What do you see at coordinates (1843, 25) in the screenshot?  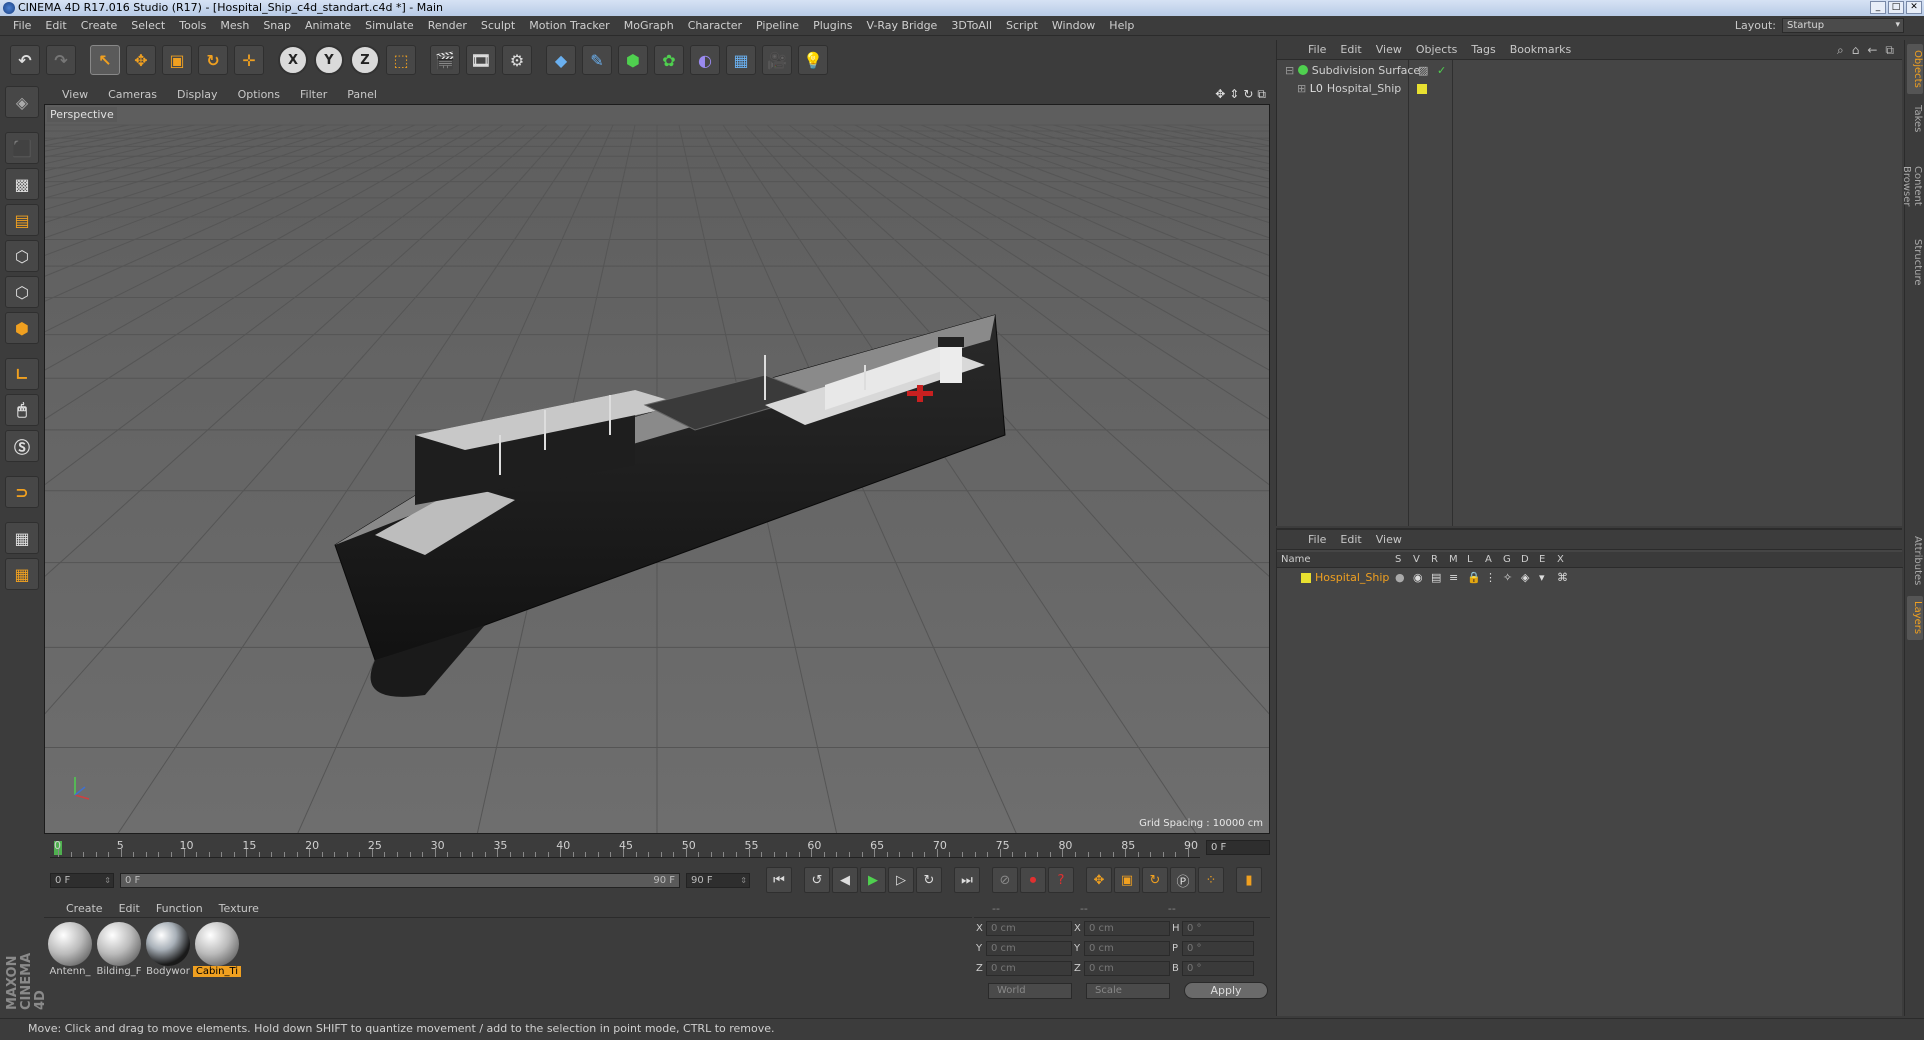 I see `layout-dropdown: Startup` at bounding box center [1843, 25].